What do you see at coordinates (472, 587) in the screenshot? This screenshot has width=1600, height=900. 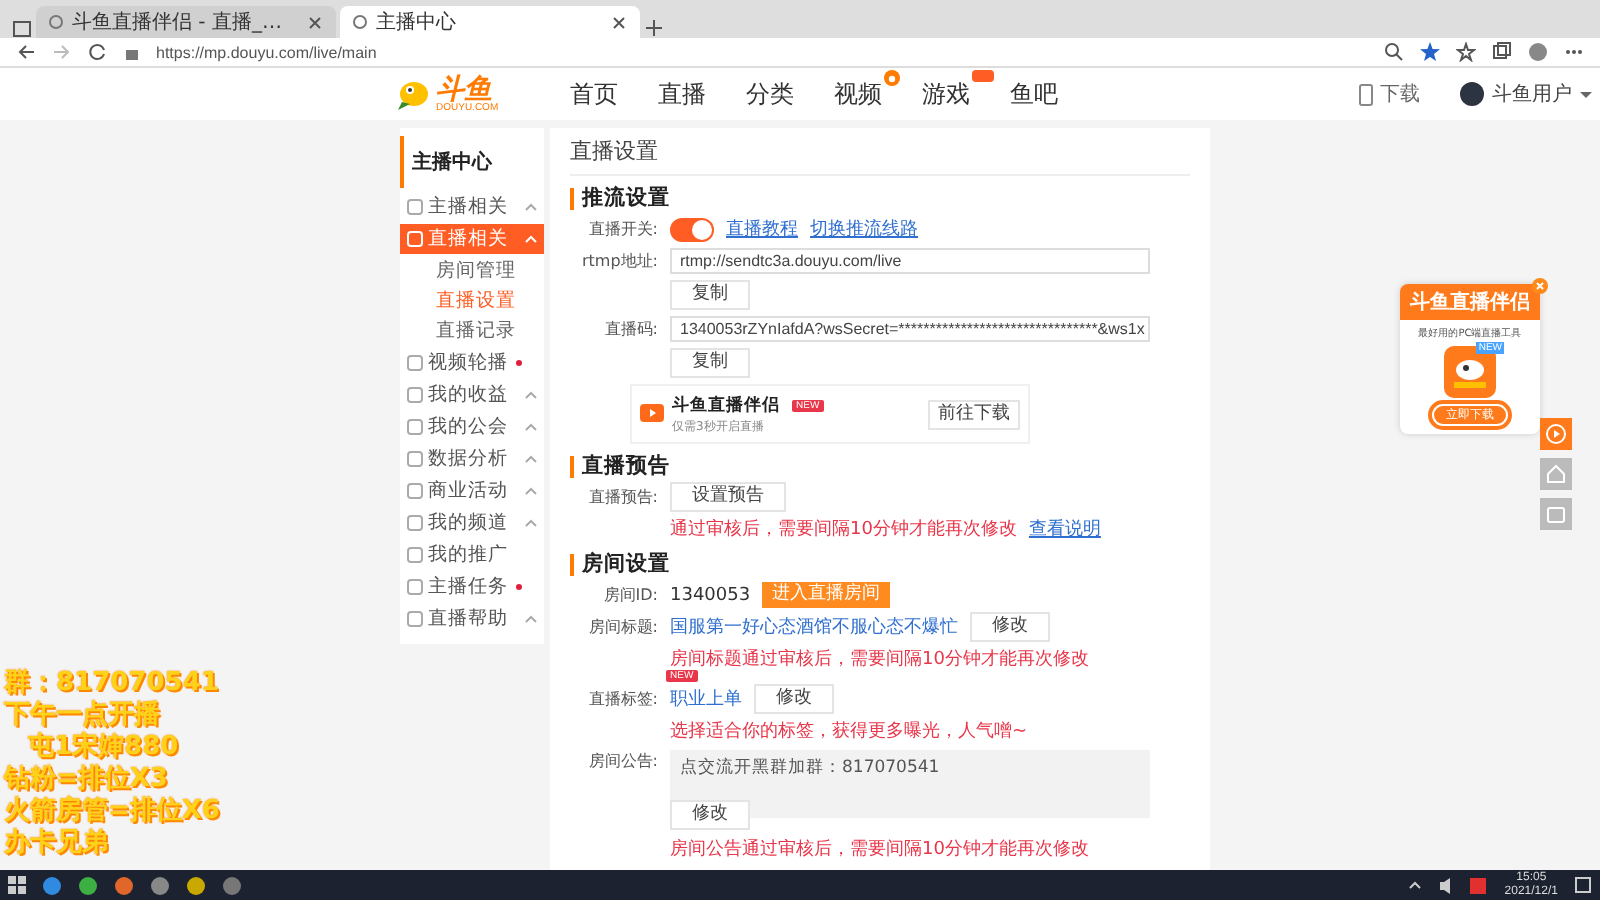 I see `sidebar-item: 主播任务` at bounding box center [472, 587].